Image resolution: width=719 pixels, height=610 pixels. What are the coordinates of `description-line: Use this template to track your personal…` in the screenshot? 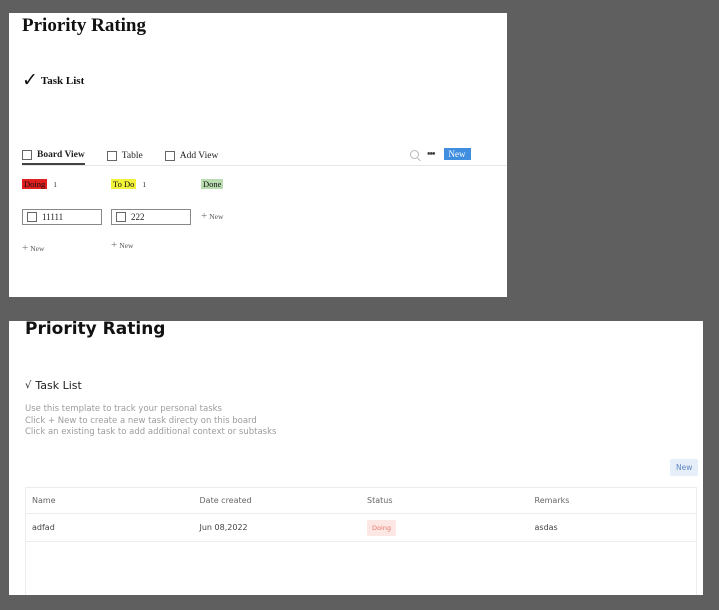 It's located at (123, 409).